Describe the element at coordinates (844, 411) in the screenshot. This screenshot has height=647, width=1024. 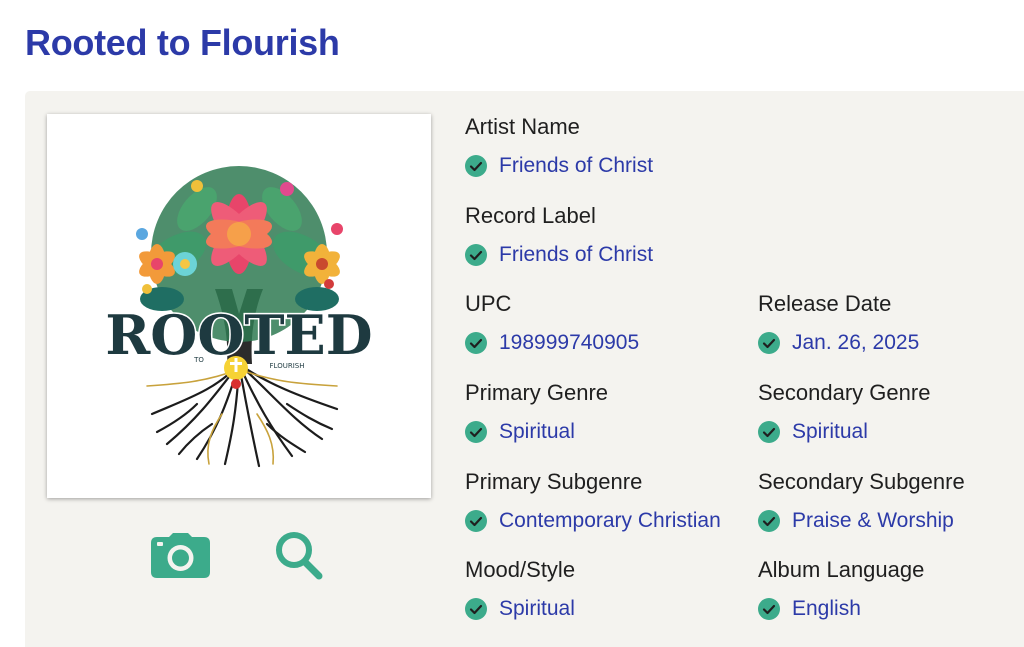
I see `field-secondary-genre: Secondary Genre Spiritual` at that location.